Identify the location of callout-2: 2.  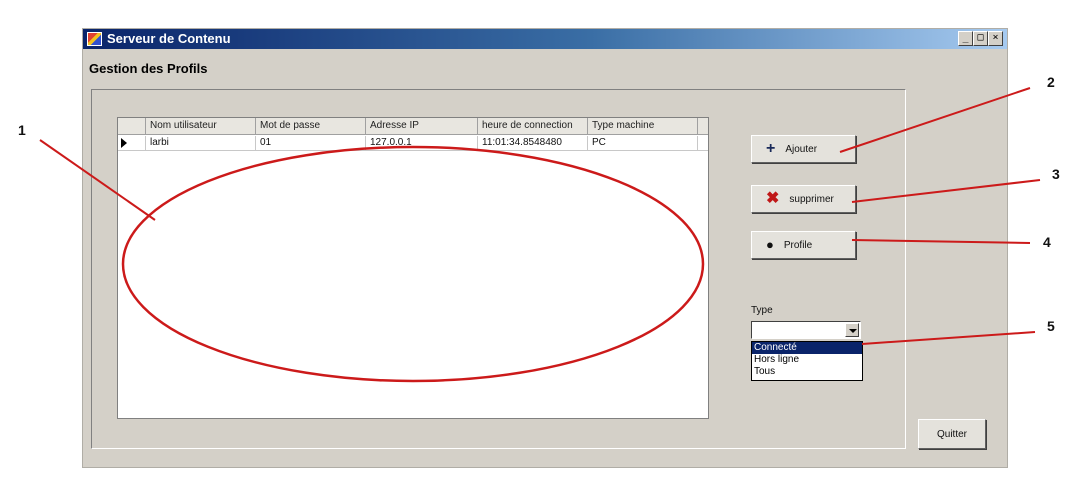
(1051, 82).